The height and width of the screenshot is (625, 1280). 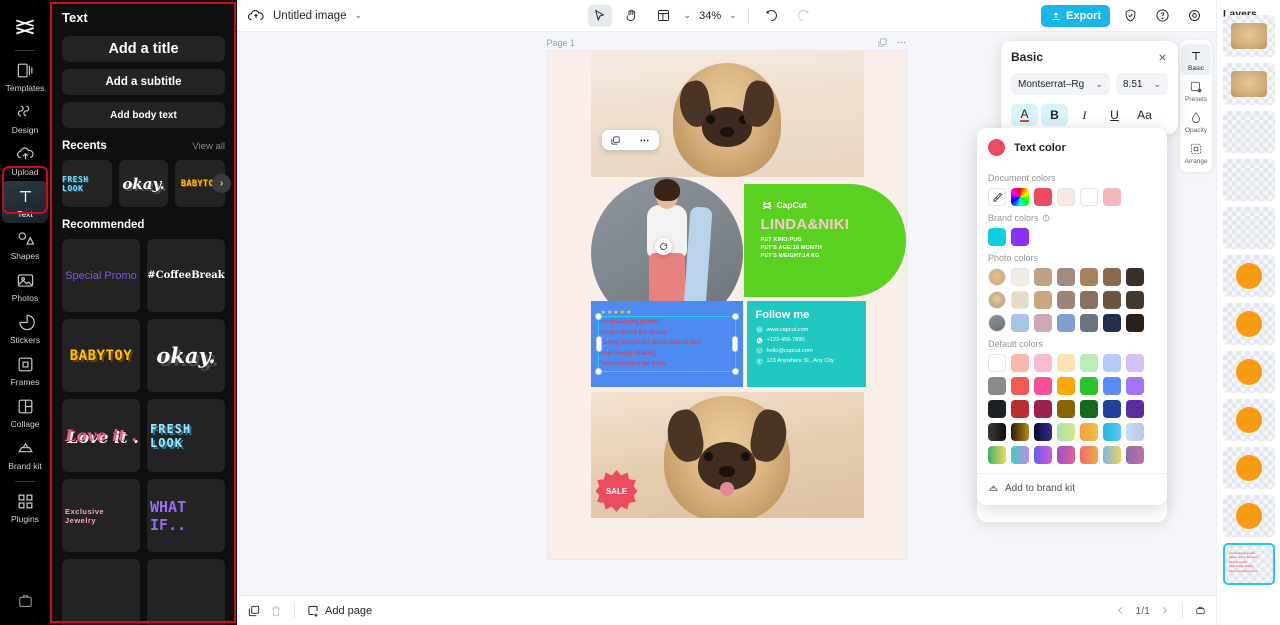 I want to click on rotate-icon, so click(x=663, y=246).